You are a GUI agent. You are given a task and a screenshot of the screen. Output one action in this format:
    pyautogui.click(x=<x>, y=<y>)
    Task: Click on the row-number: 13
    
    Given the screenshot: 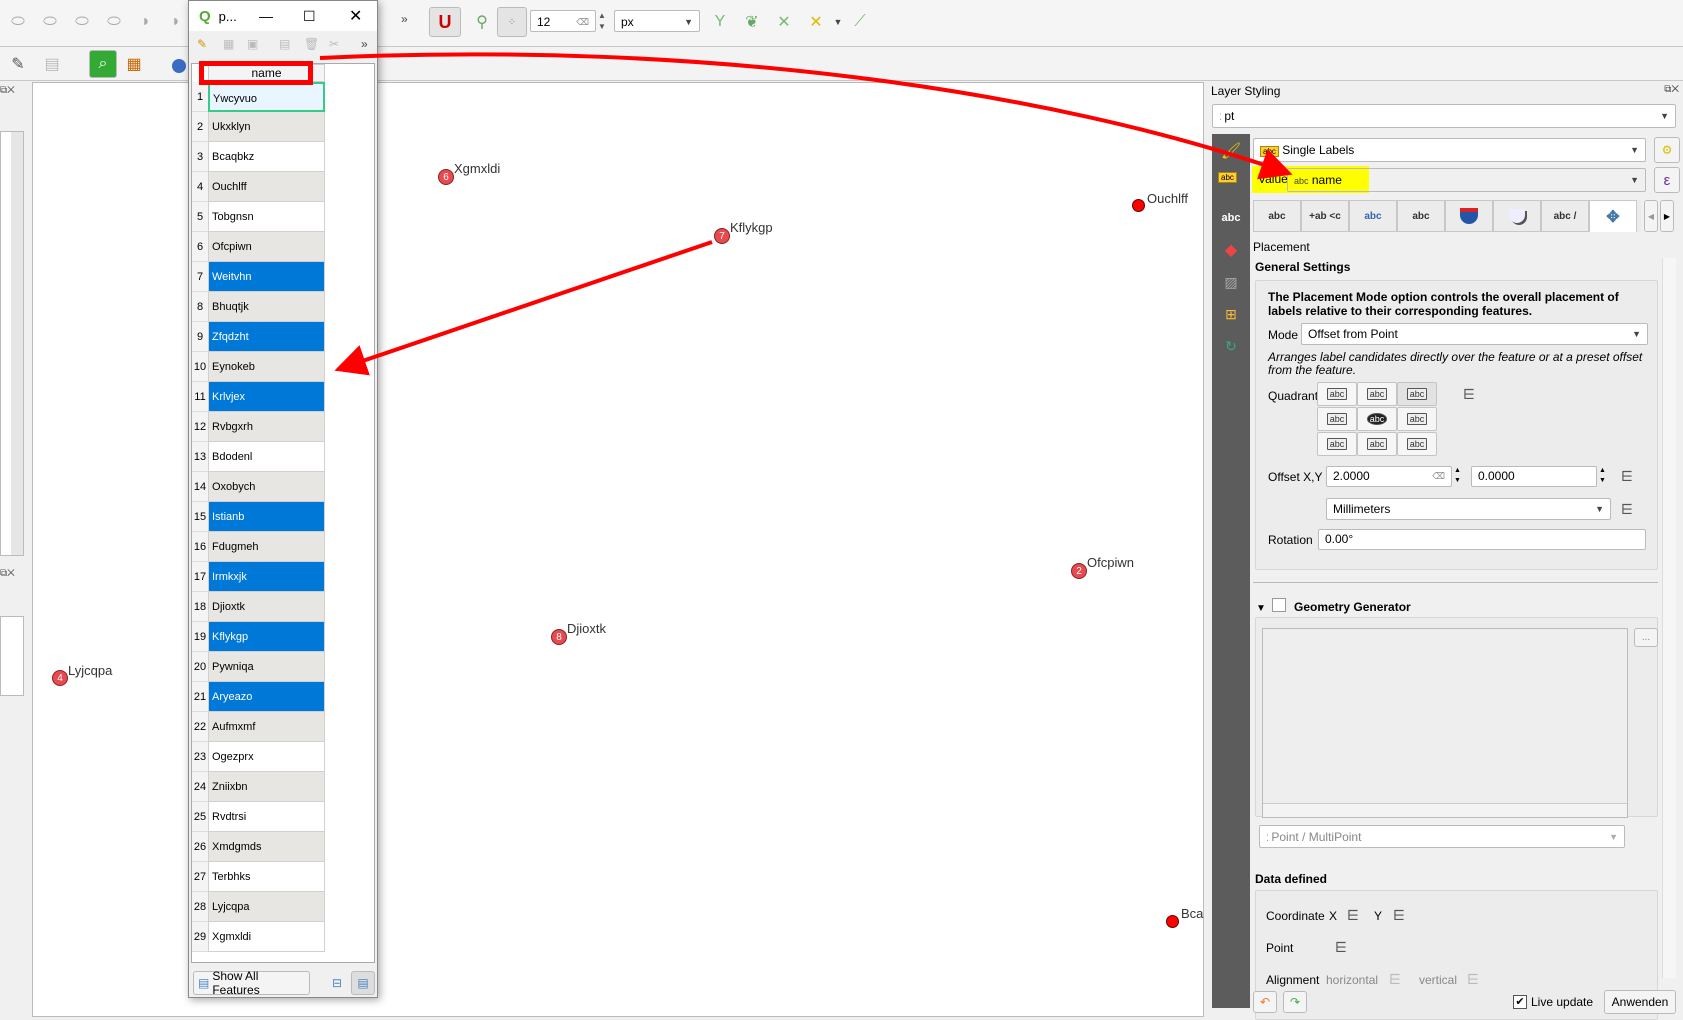 What is the action you would take?
    pyautogui.click(x=200, y=457)
    